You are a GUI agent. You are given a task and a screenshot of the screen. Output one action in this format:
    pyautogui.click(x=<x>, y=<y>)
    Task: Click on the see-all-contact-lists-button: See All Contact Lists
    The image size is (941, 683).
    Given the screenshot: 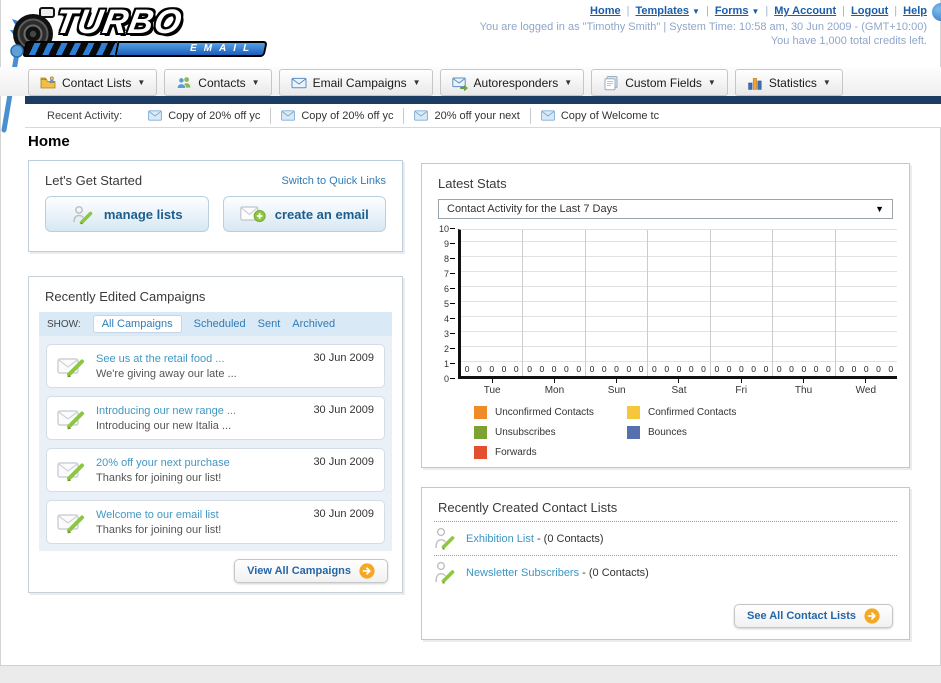 What is the action you would take?
    pyautogui.click(x=813, y=616)
    